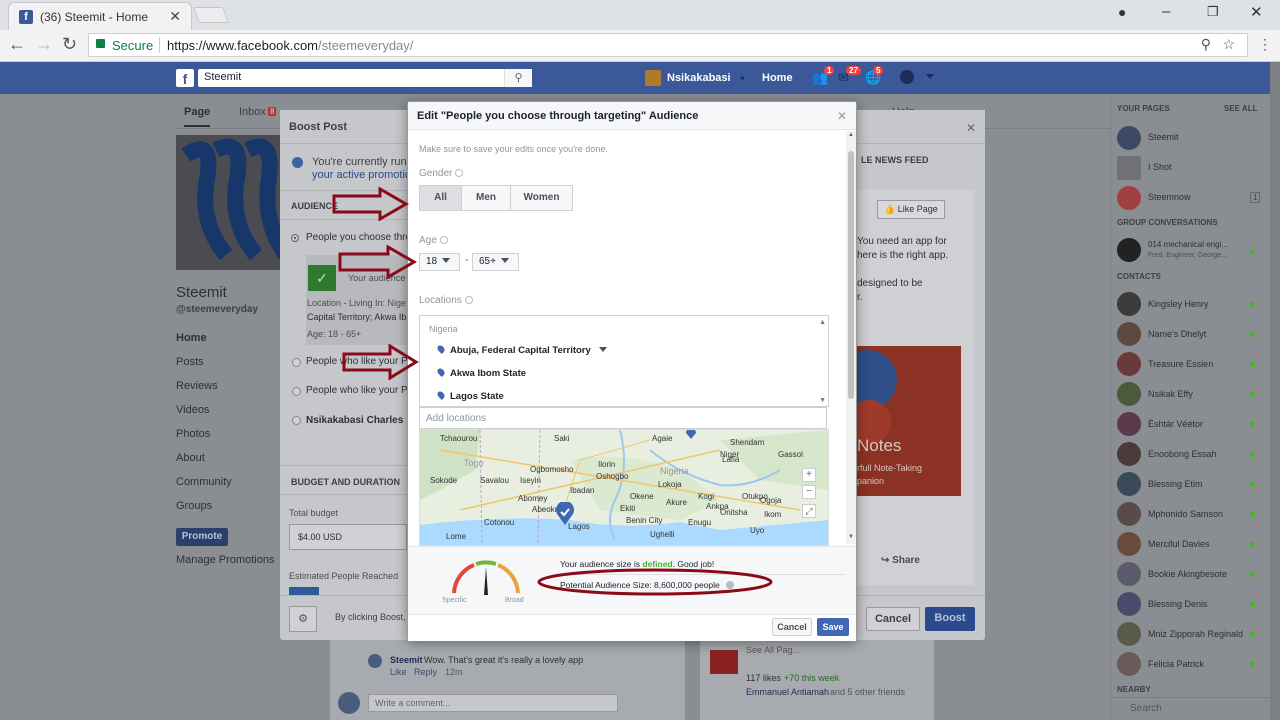 The width and height of the screenshot is (1280, 720). I want to click on share-link: ↪ Share, so click(900, 560).